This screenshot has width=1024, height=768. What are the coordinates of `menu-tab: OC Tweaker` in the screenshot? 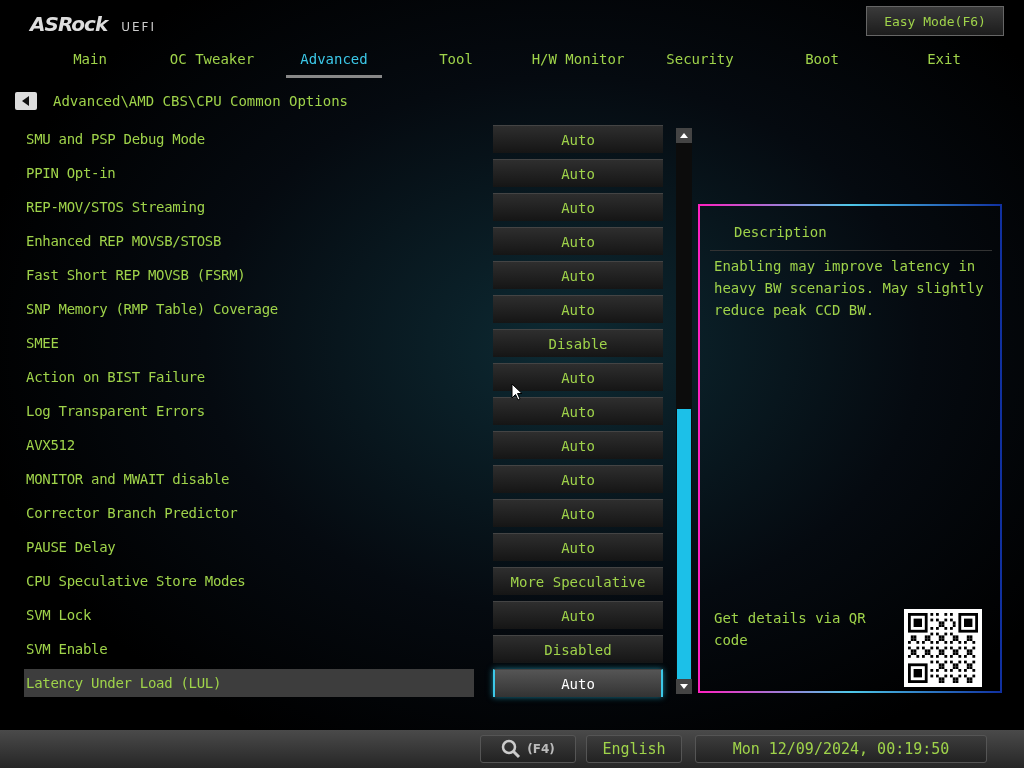 It's located at (212, 62).